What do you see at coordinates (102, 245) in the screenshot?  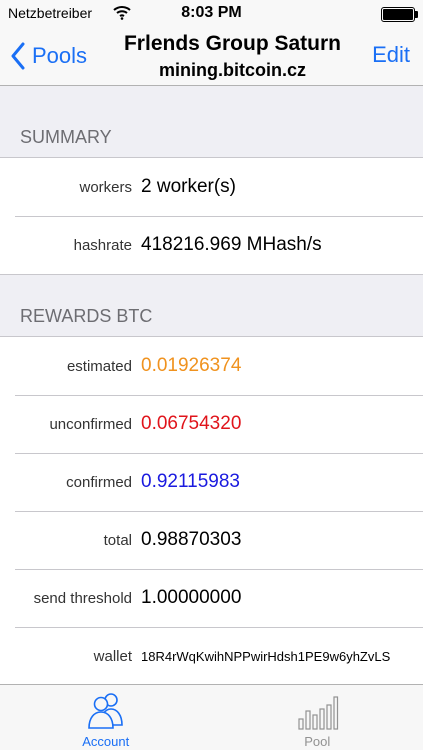 I see `row-key: hashrate` at bounding box center [102, 245].